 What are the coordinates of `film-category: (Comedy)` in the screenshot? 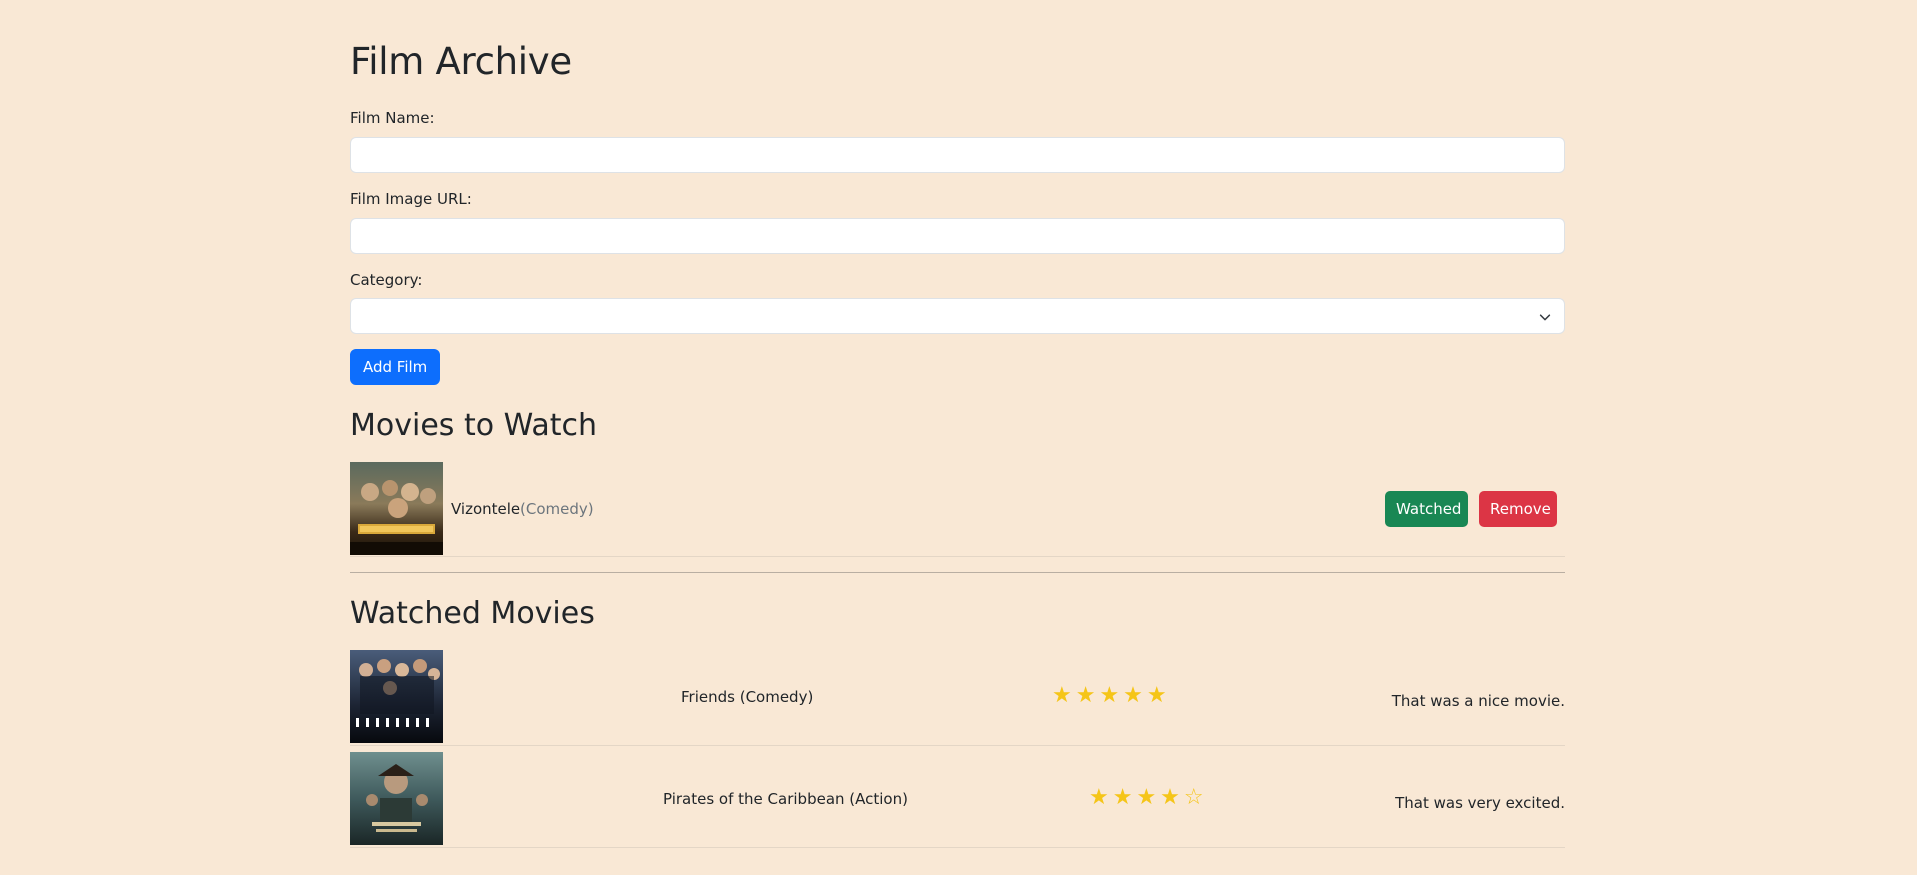 It's located at (557, 509).